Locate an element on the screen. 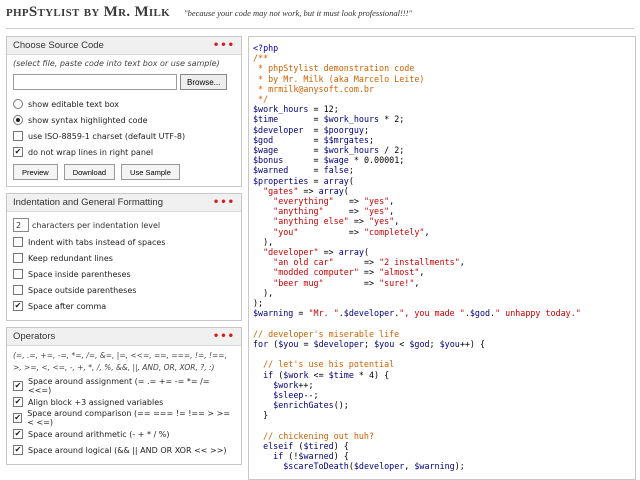  option-show-editable-text-box: show editable text box is located at coordinates (124, 104).